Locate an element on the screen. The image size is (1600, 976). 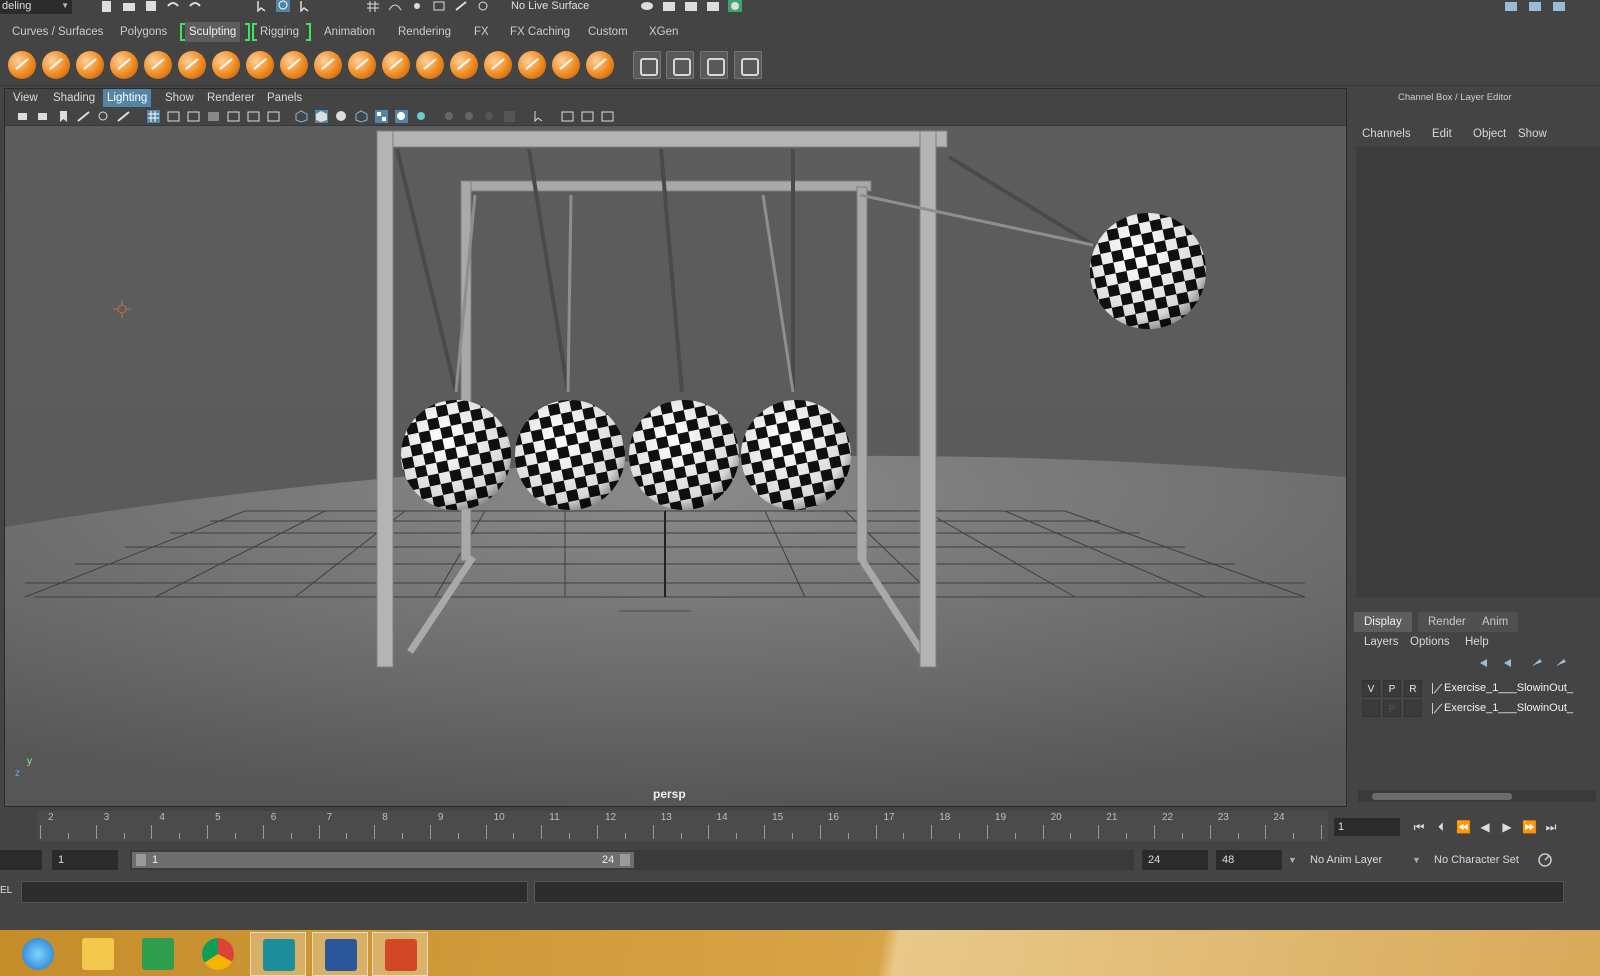
render-frame-icon is located at coordinates (669, 6).